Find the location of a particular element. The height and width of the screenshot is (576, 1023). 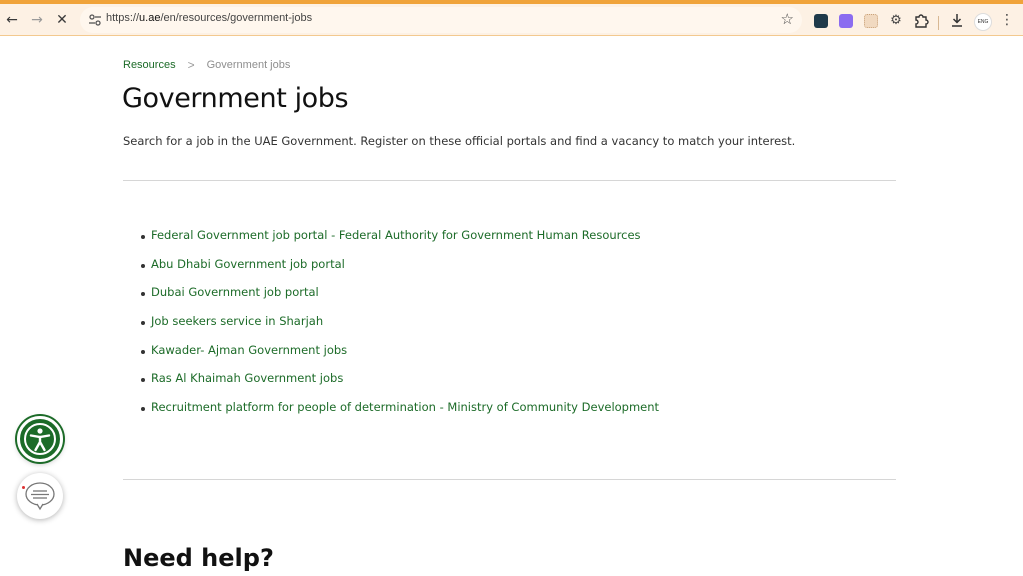

extension-grid-icon is located at coordinates (871, 21).